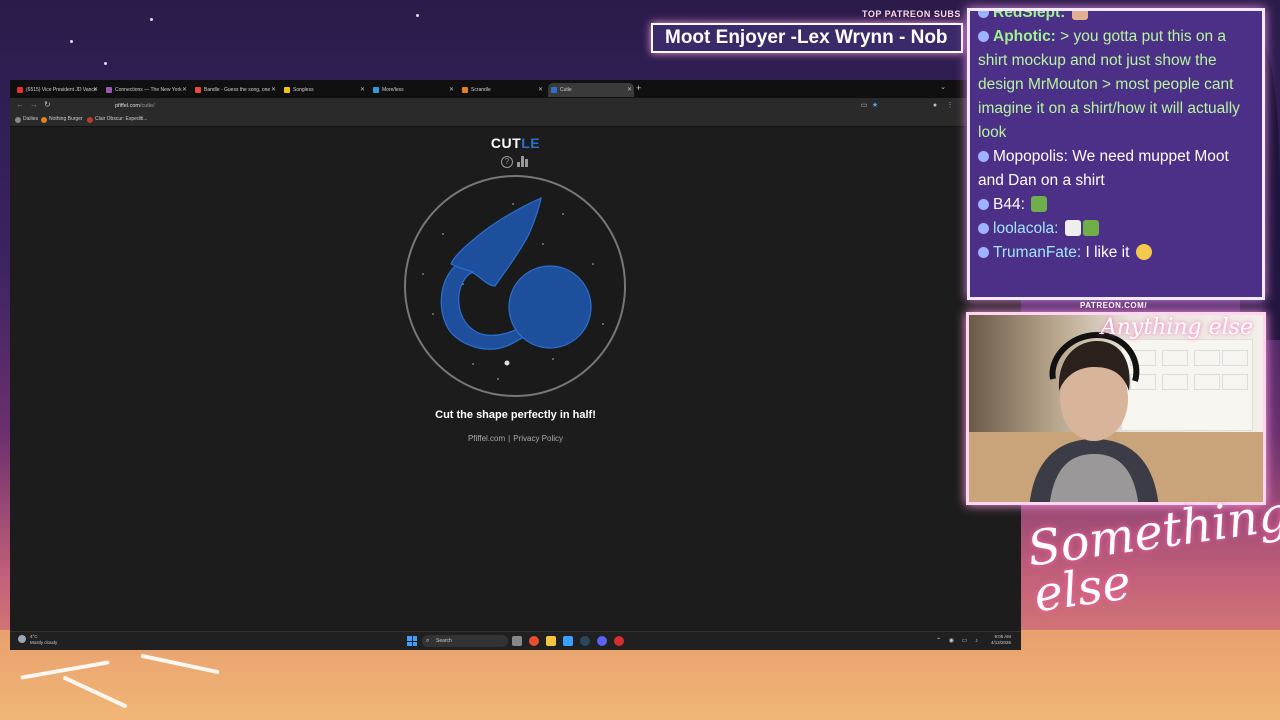 Image resolution: width=1280 pixels, height=720 pixels. I want to click on new-tab-icon: +, so click(638, 88).